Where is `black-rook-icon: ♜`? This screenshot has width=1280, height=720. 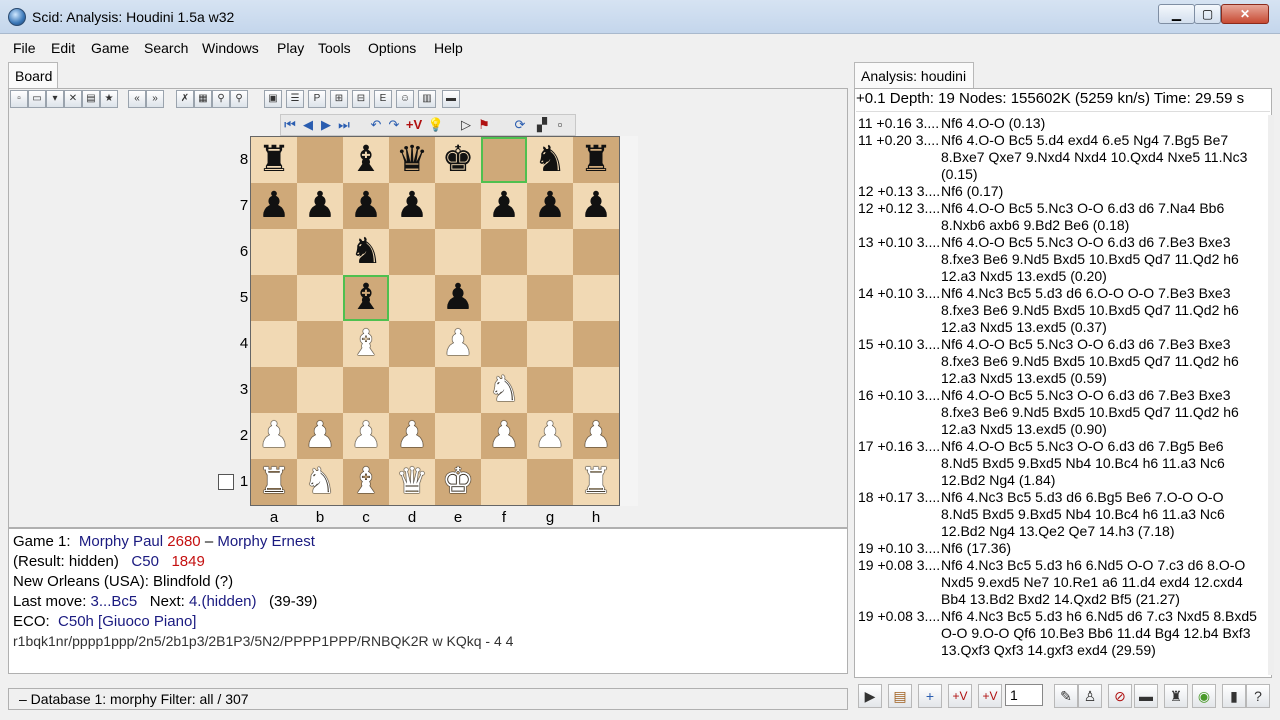
black-rook-icon: ♜ is located at coordinates (274, 159).